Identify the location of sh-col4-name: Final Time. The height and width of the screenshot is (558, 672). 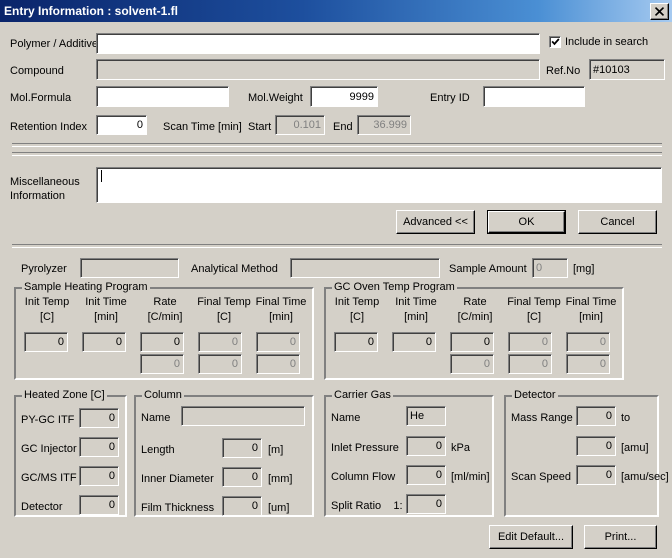
(281, 302).